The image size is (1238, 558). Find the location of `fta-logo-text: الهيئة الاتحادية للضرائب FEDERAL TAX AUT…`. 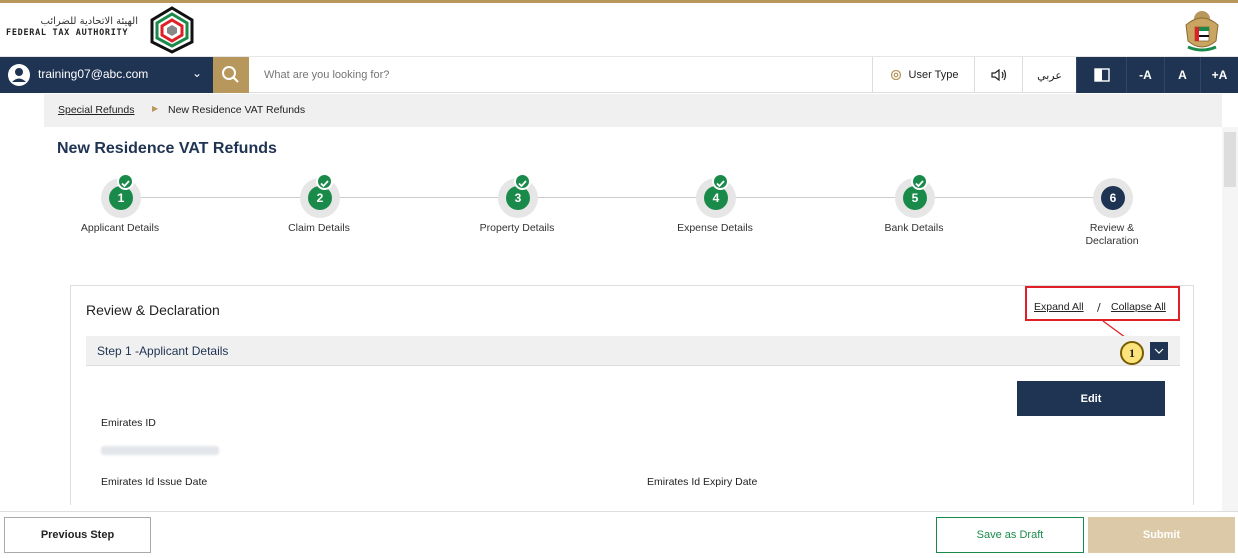

fta-logo-text: الهيئة الاتحادية للضرائب FEDERAL TAX AUT… is located at coordinates (76, 27).